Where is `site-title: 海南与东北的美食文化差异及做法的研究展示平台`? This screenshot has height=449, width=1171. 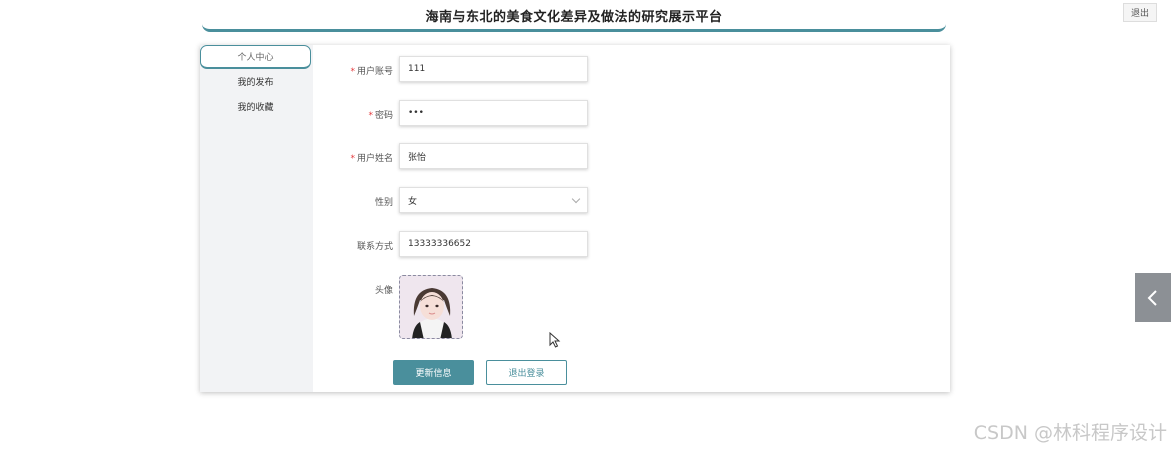 site-title: 海南与东北的美食文化差异及做法的研究展示平台 is located at coordinates (574, 17).